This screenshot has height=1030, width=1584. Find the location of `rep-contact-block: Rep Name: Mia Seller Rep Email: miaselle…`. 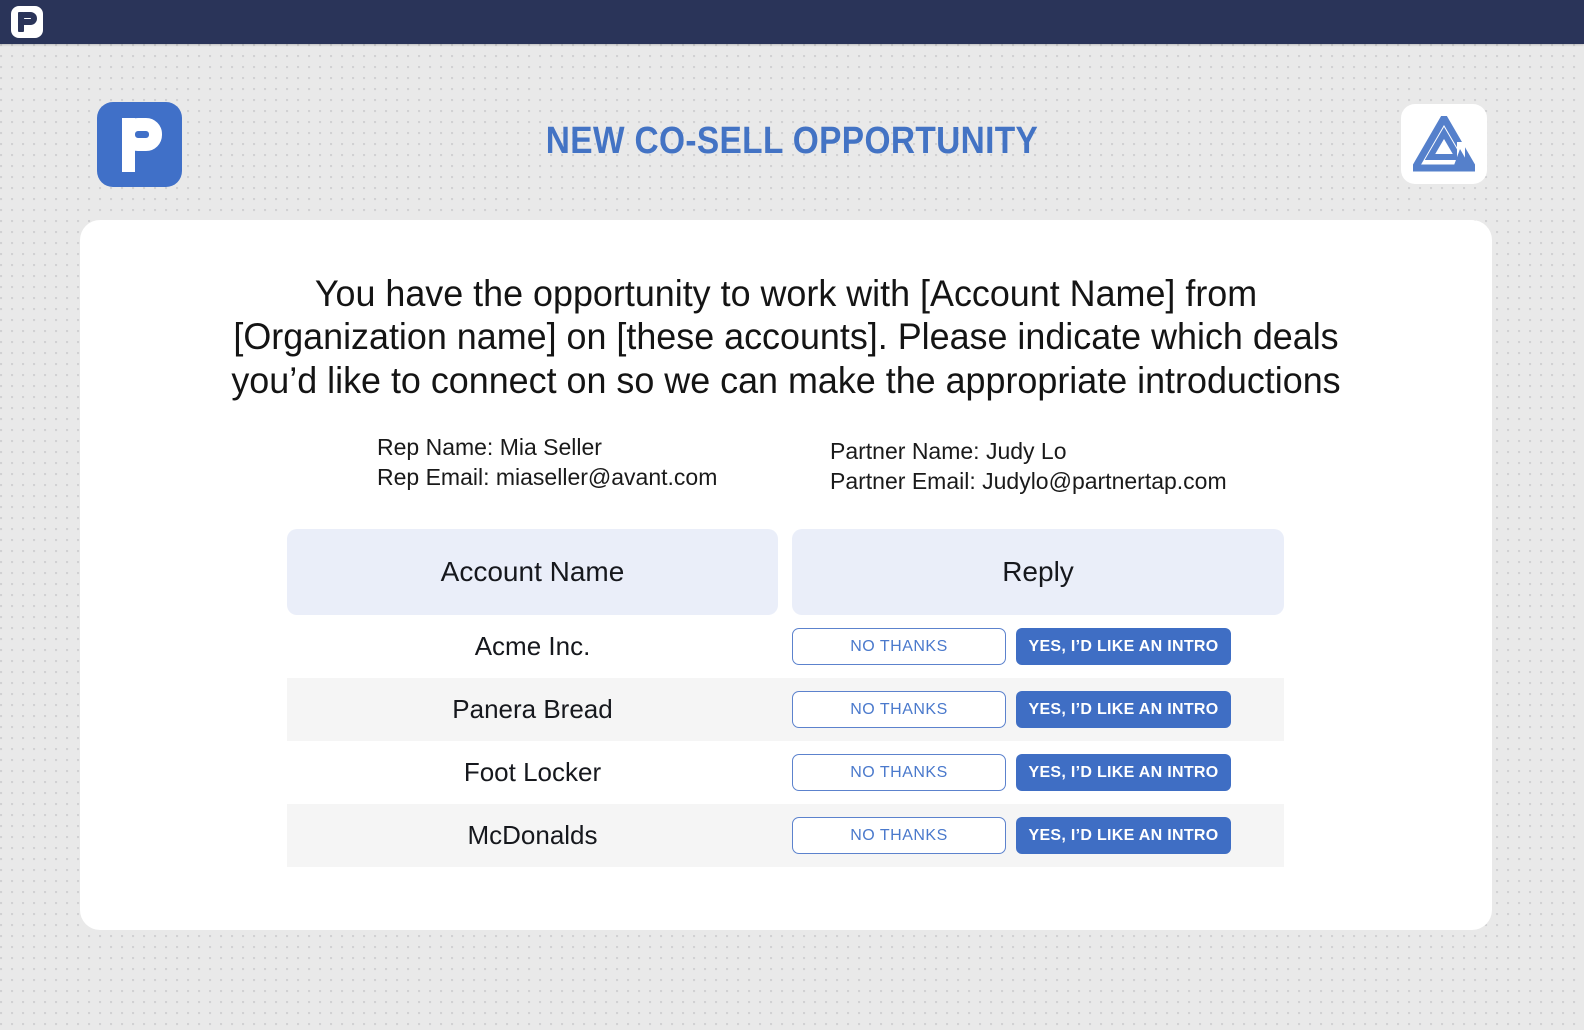

rep-contact-block: Rep Name: Mia Seller Rep Email: miaselle… is located at coordinates (547, 462).